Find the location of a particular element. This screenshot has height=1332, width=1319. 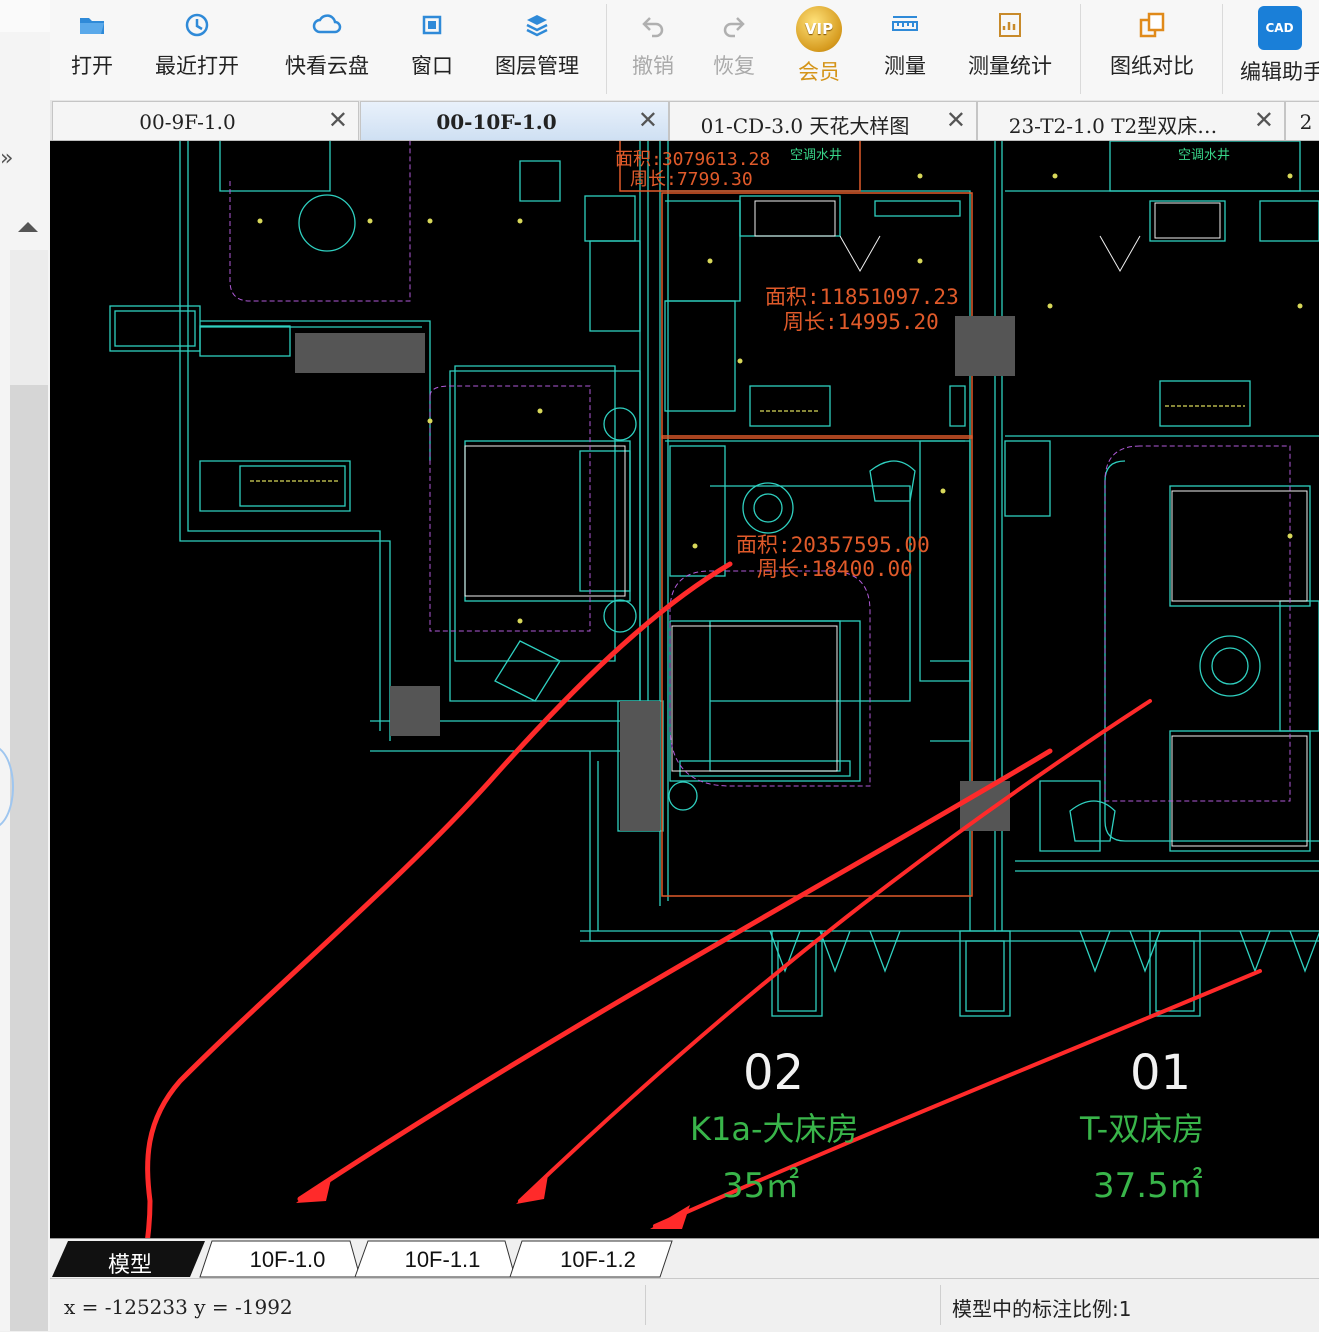

area-annotation-1: 面积:3079613.28 is located at coordinates (693, 159).